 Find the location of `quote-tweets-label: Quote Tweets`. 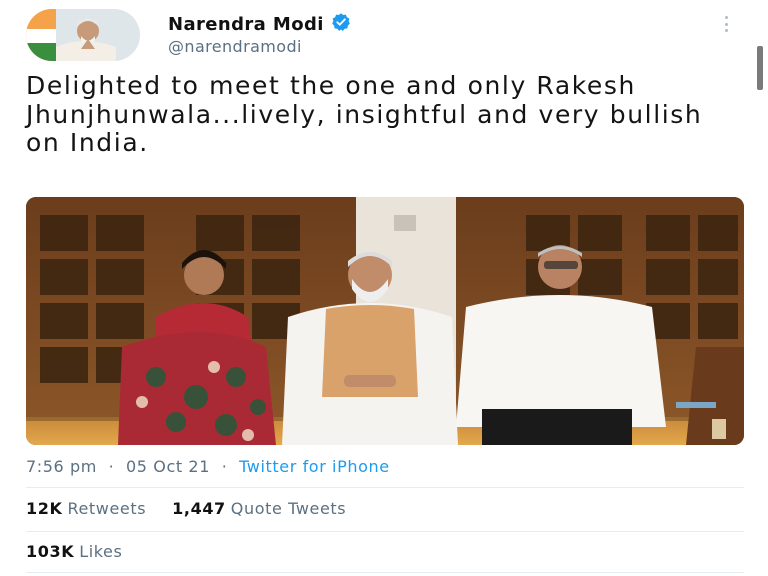

quote-tweets-label: Quote Tweets is located at coordinates (288, 508).